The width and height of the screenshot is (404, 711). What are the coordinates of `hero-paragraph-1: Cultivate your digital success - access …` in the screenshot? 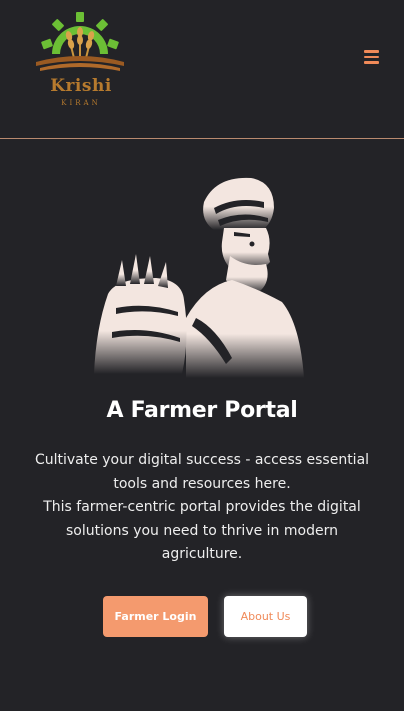 It's located at (202, 472).